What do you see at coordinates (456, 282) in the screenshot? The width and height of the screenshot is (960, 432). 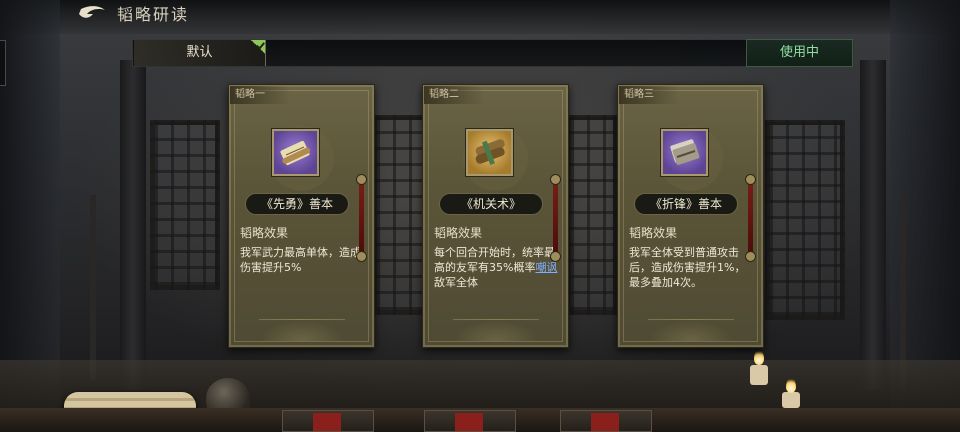 I see `effect-text-part: 敌军全体` at bounding box center [456, 282].